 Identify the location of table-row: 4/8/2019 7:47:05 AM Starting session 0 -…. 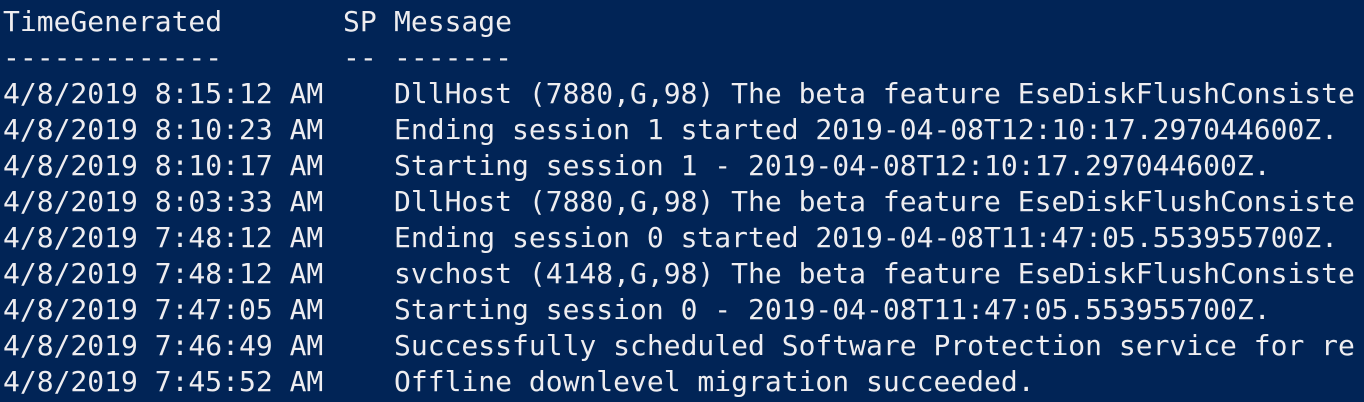
(683, 310).